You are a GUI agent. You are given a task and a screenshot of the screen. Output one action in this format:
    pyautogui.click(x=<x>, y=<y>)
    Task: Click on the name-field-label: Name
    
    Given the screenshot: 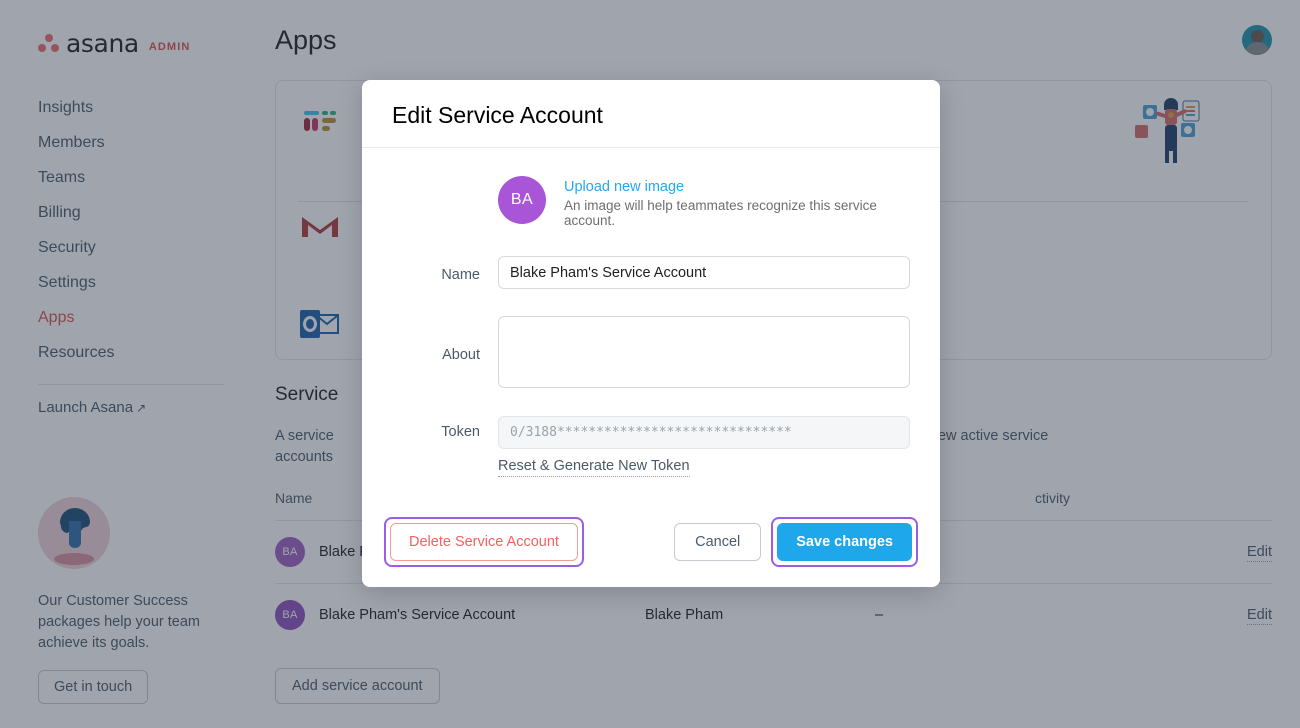 What is the action you would take?
    pyautogui.click(x=460, y=275)
    